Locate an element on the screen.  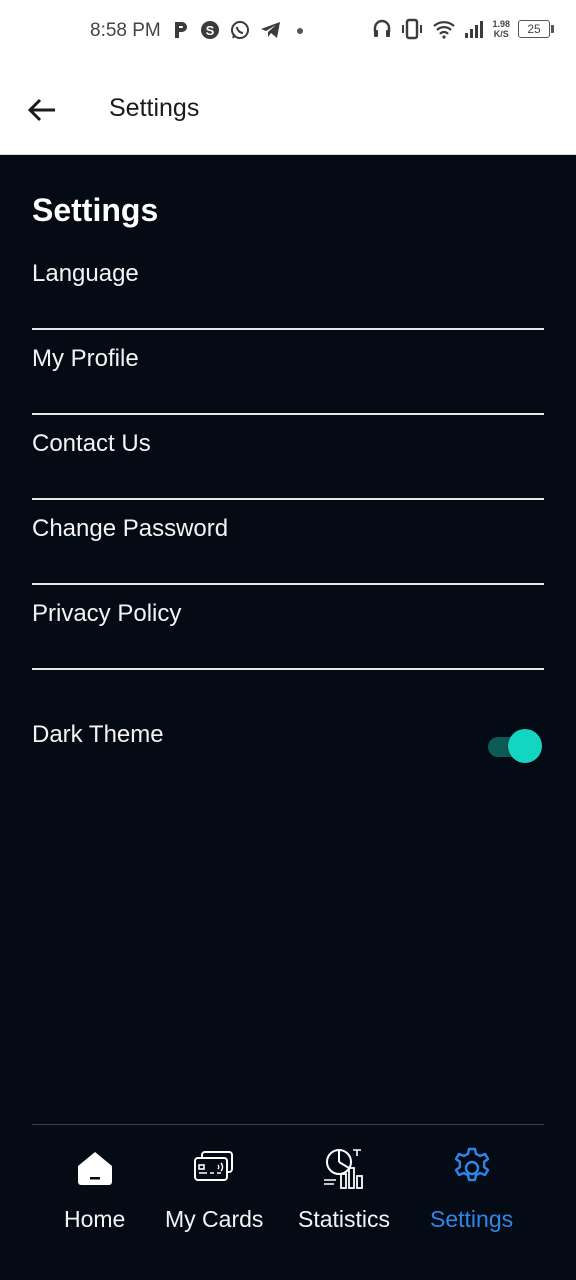
paytm-notification-icon is located at coordinates (181, 30).